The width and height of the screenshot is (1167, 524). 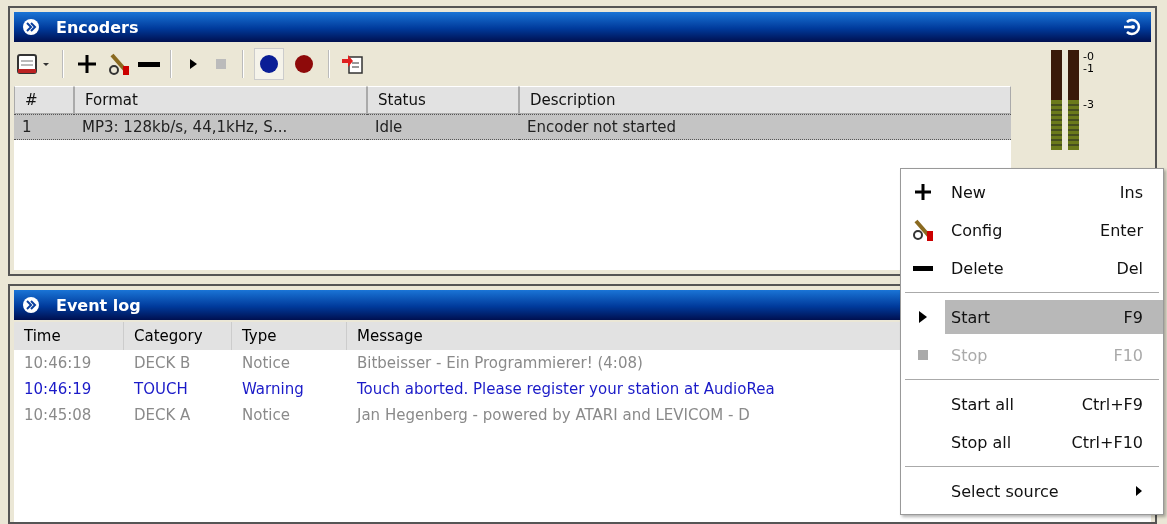 I want to click on calendar-dropdown-icon, so click(x=34, y=64).